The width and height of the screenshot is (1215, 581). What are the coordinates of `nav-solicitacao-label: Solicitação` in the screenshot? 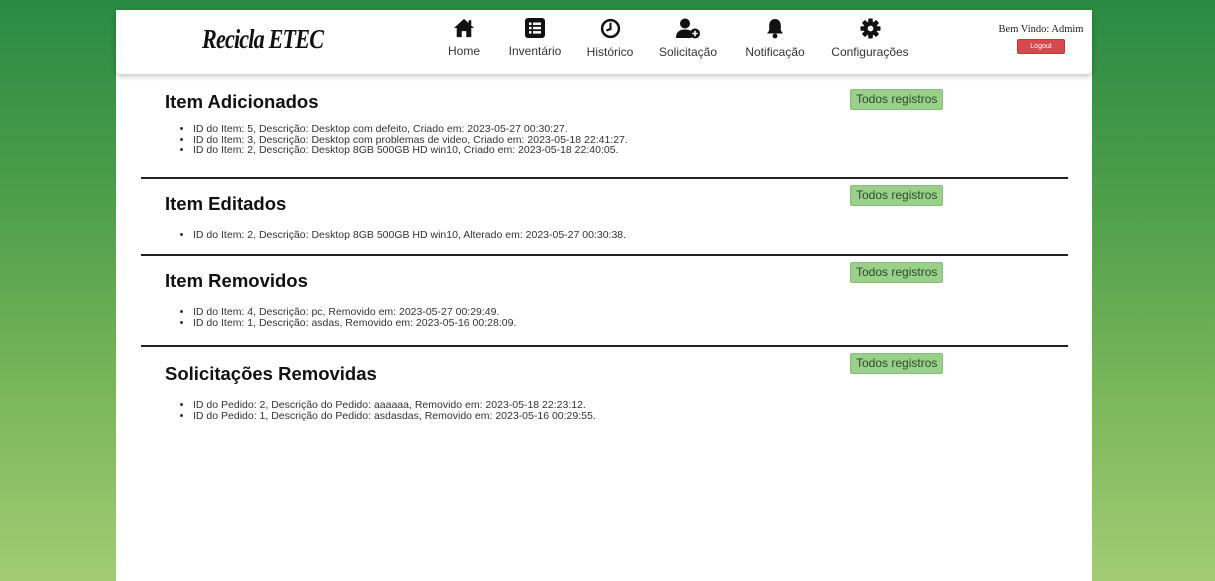 It's located at (688, 52).